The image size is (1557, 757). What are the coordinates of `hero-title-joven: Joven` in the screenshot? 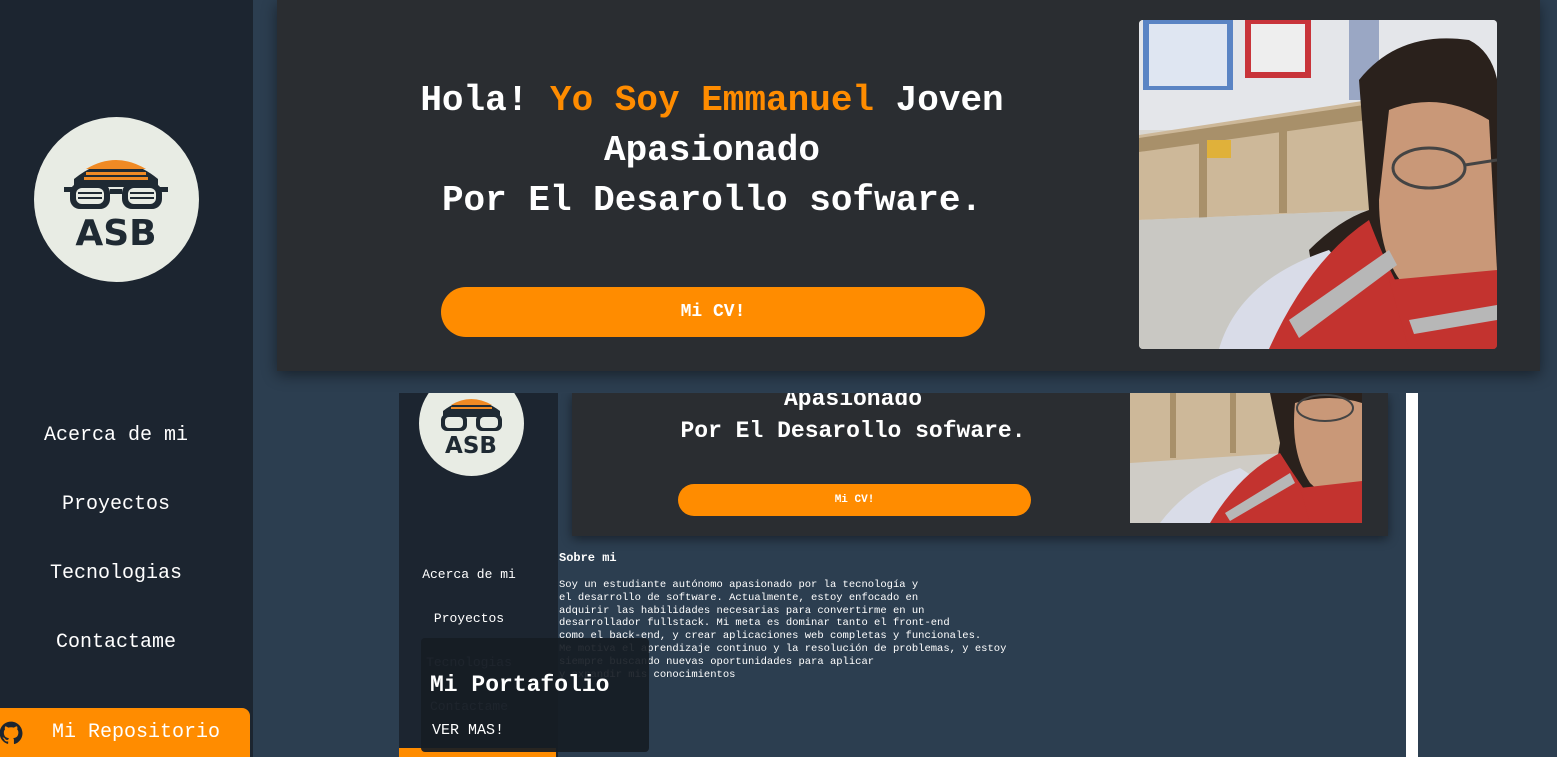 It's located at (949, 100).